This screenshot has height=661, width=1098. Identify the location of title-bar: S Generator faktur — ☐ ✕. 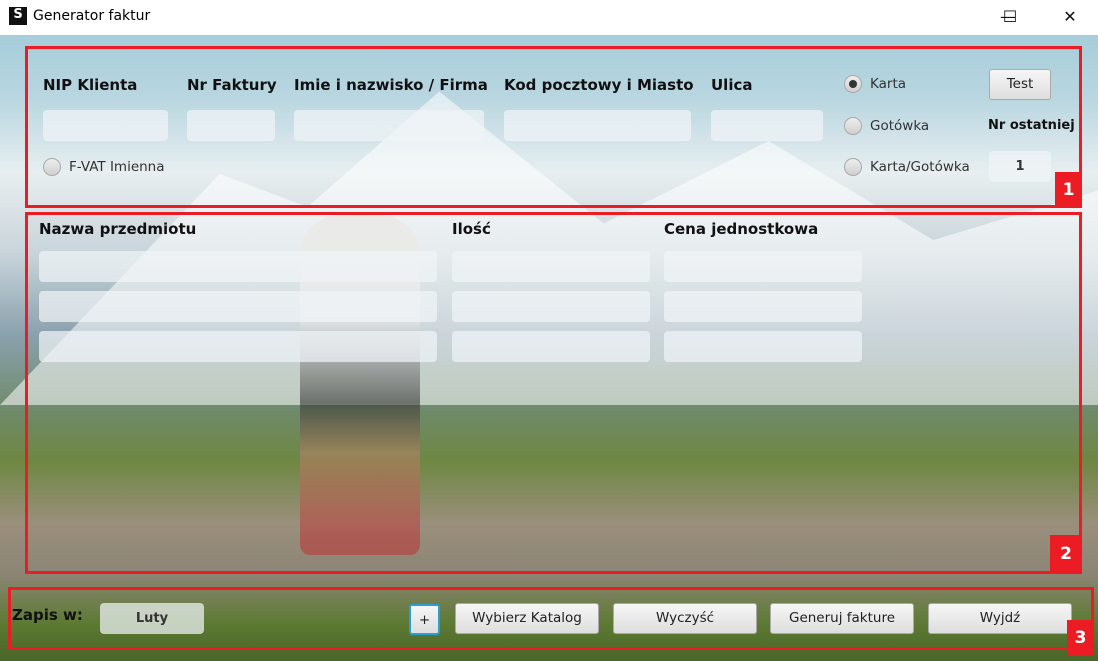
(549, 17).